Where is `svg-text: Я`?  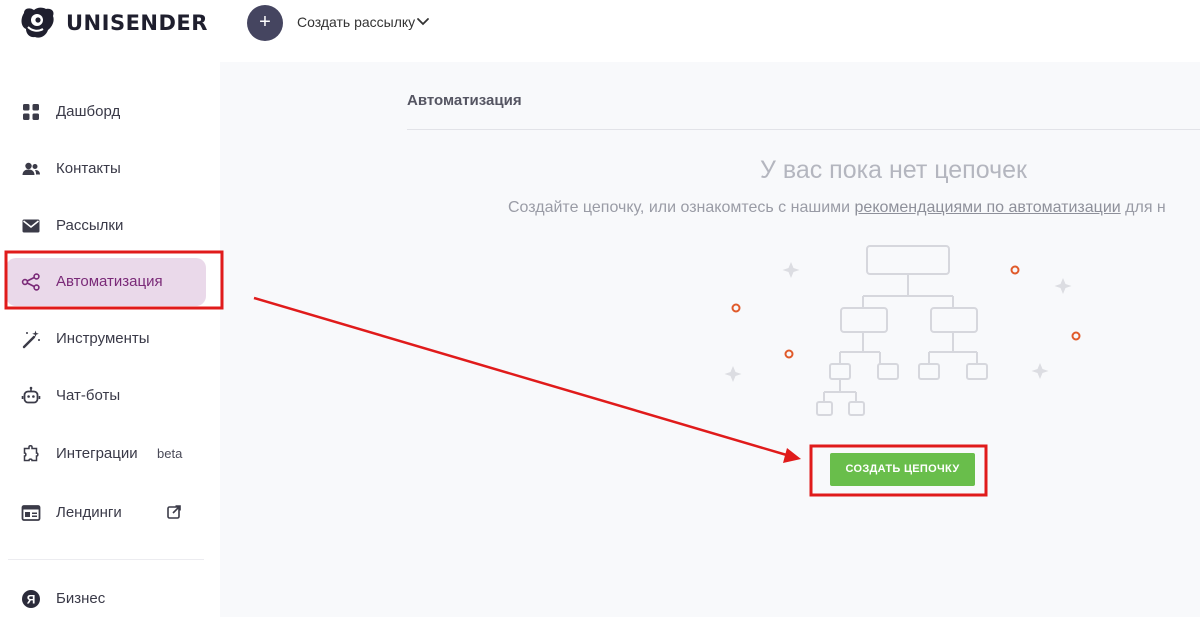
svg-text: Я is located at coordinates (31, 600).